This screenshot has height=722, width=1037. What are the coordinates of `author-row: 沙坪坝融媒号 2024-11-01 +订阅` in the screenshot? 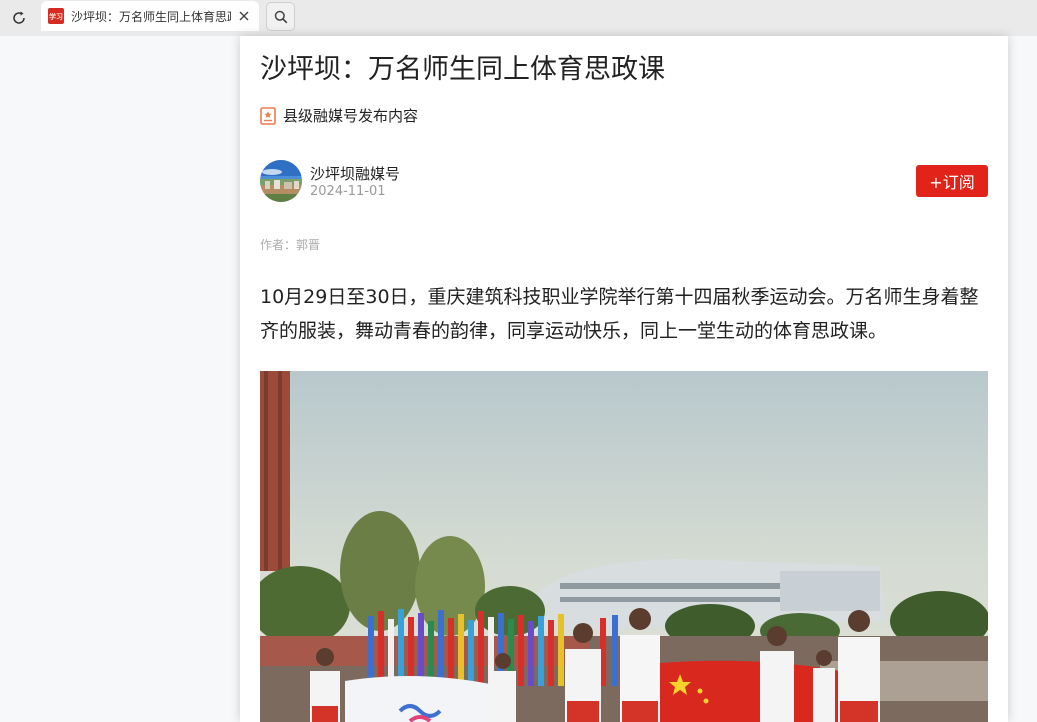 It's located at (624, 182).